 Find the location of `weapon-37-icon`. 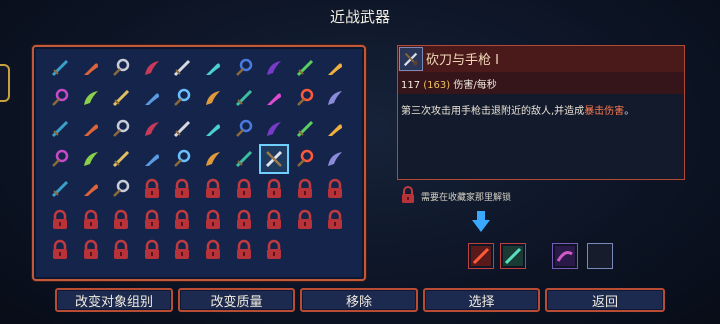

weapon-37-icon is located at coordinates (244, 159).